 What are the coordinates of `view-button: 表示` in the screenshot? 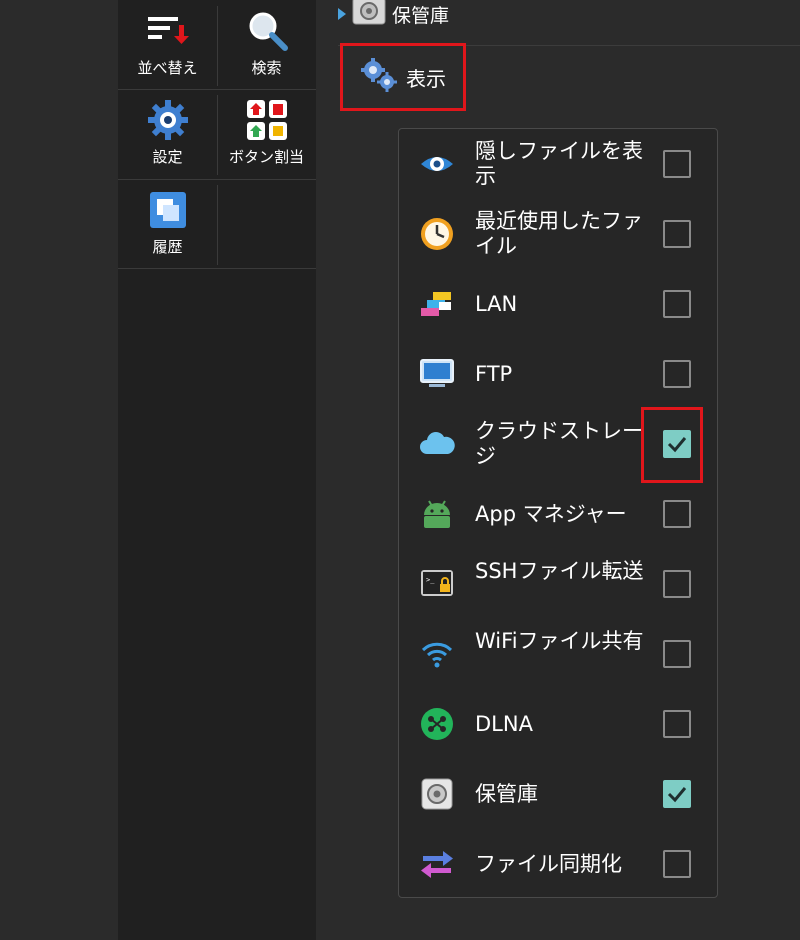 It's located at (403, 77).